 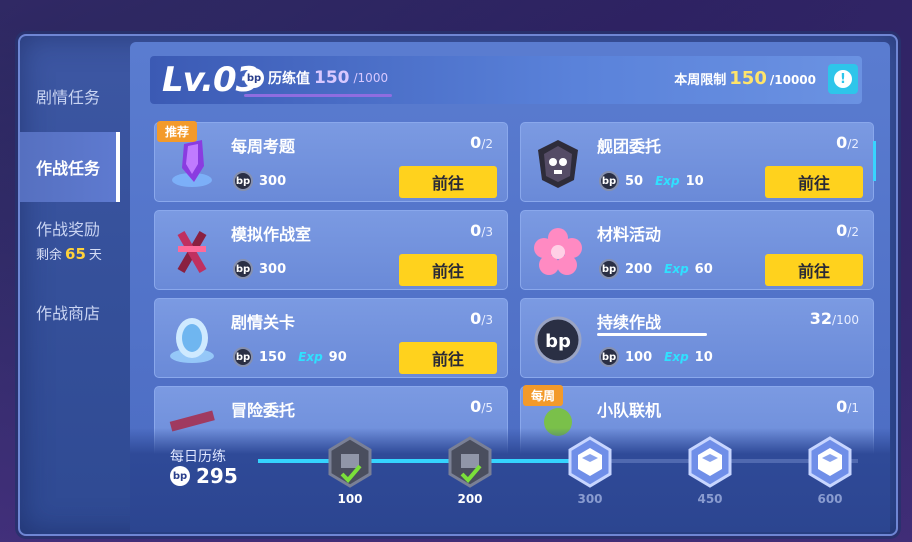 What do you see at coordinates (656, 269) in the screenshot?
I see `task-reward: bp 200 Exp 60` at bounding box center [656, 269].